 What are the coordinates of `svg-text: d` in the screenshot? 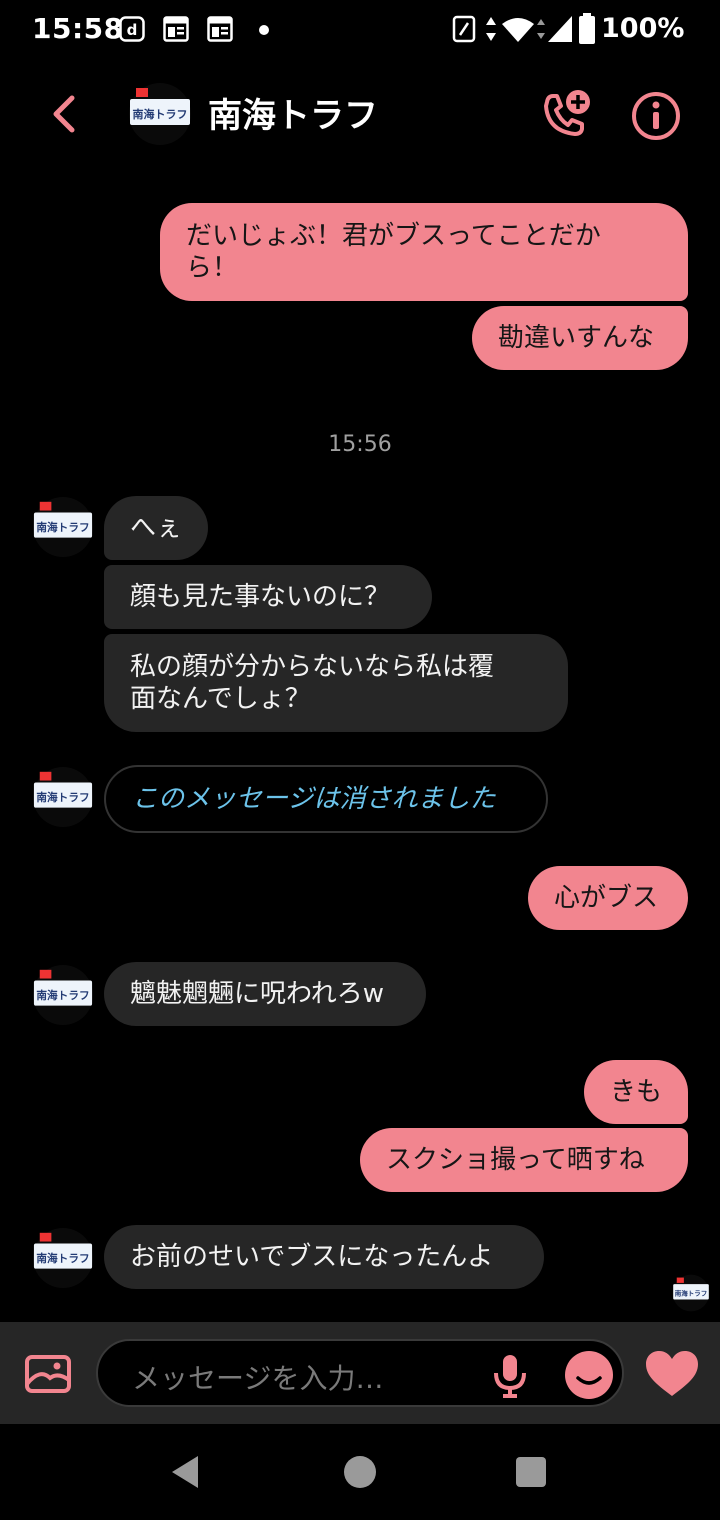 It's located at (132, 30).